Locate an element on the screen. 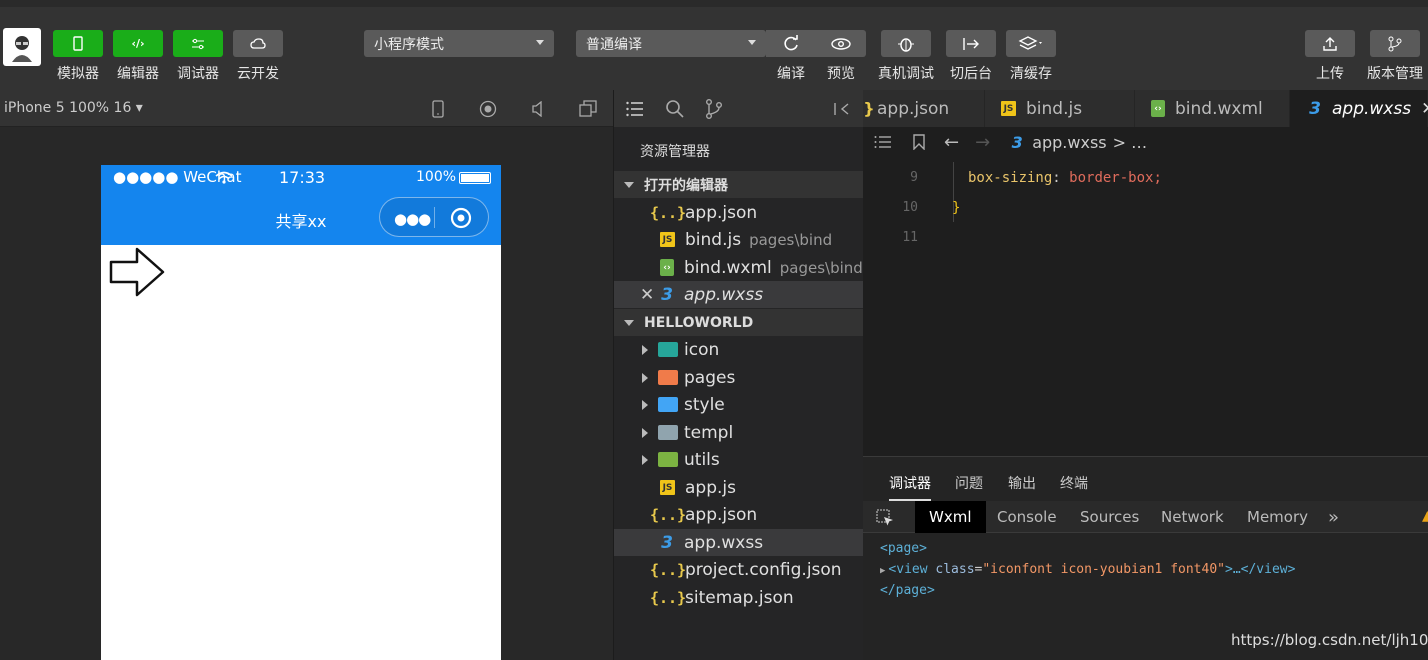  clear-cache-button is located at coordinates (1031, 43).